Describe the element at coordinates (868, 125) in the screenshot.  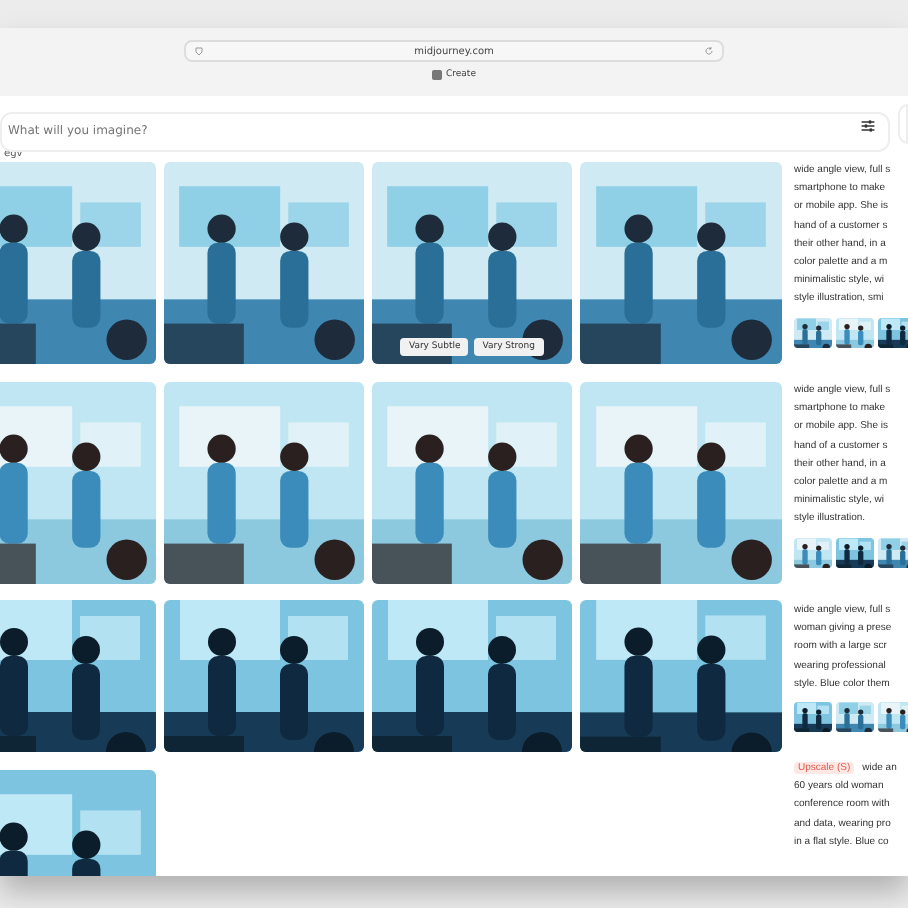
I see `settings-icon` at that location.